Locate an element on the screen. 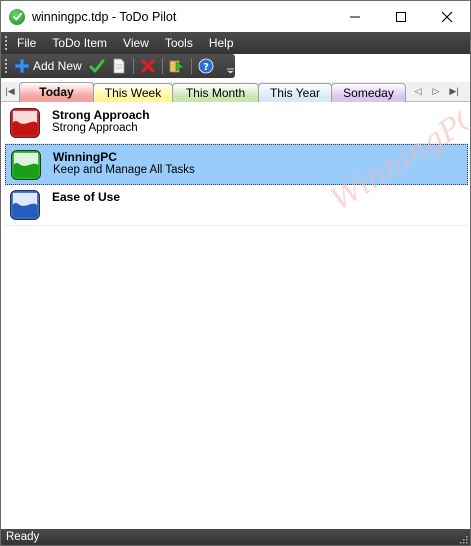 The height and width of the screenshot is (546, 471). app-check-icon is located at coordinates (17, 16).